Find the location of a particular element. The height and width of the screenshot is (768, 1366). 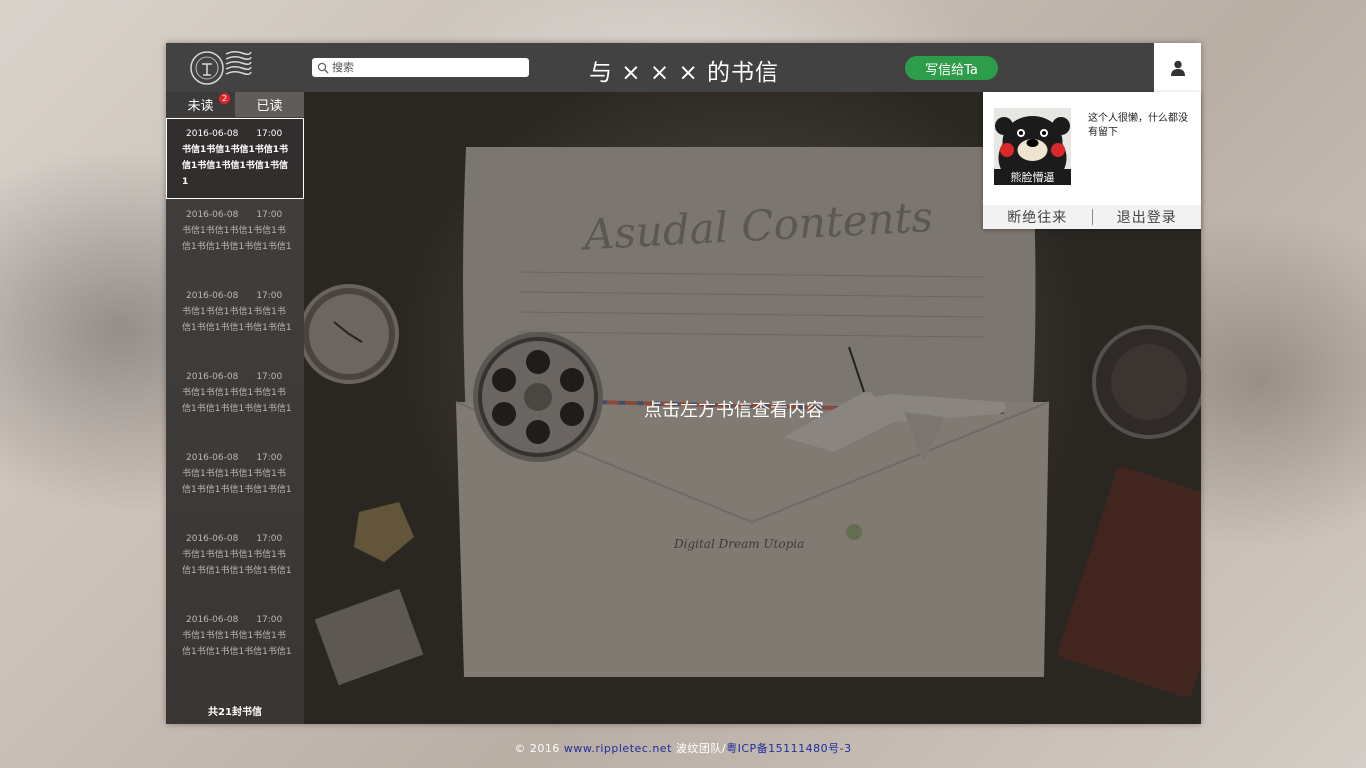

search-box is located at coordinates (420, 67).